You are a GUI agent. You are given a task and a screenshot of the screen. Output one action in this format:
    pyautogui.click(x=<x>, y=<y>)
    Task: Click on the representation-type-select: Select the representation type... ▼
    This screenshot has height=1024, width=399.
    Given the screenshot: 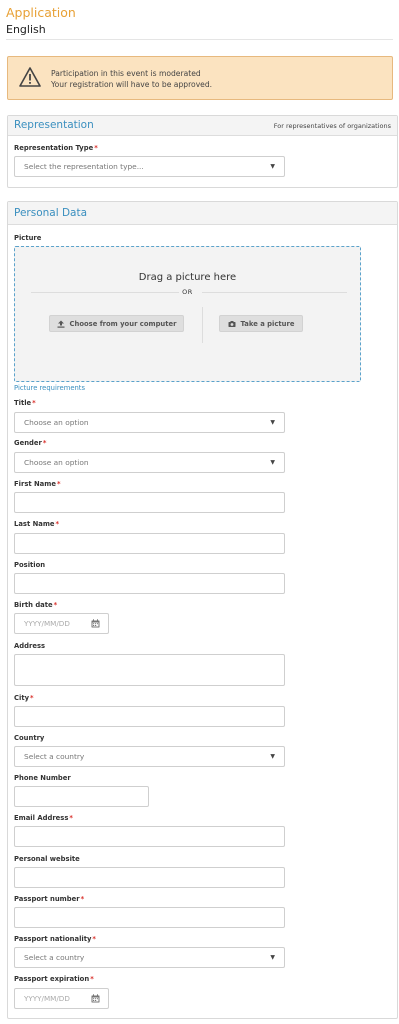 What is the action you would take?
    pyautogui.click(x=149, y=166)
    